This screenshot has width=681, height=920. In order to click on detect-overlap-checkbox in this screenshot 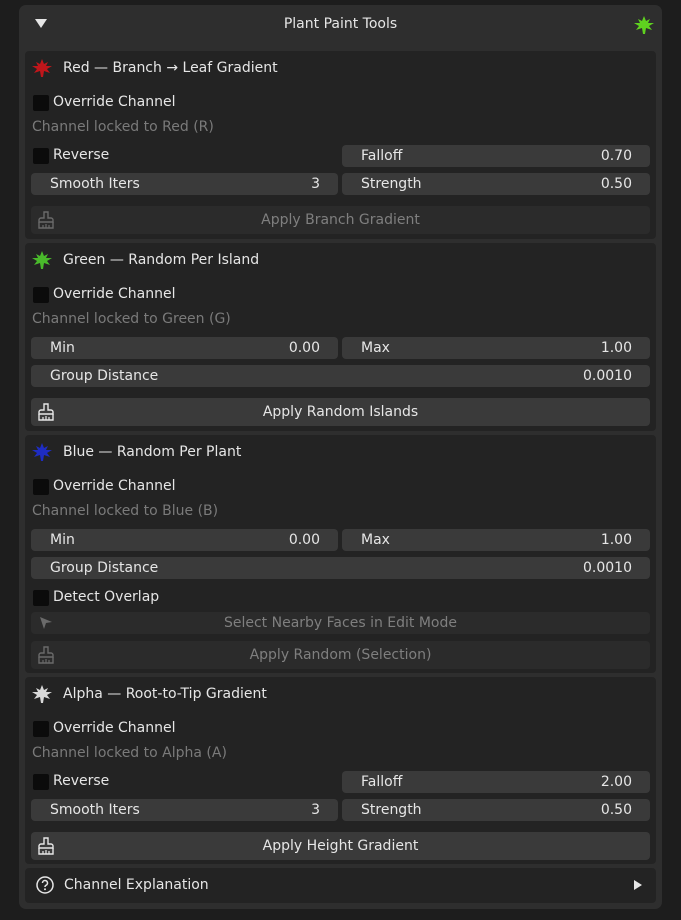, I will do `click(41, 598)`.